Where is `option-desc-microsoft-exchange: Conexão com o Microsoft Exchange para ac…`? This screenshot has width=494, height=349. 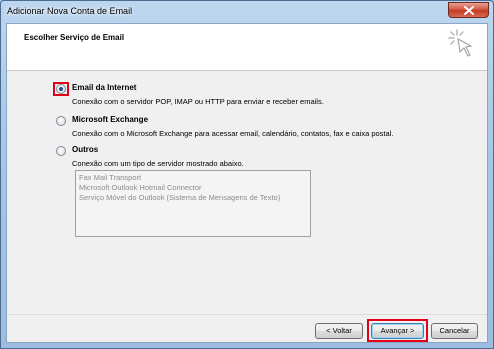 option-desc-microsoft-exchange: Conexão com o Microsoft Exchange para ac… is located at coordinates (233, 133).